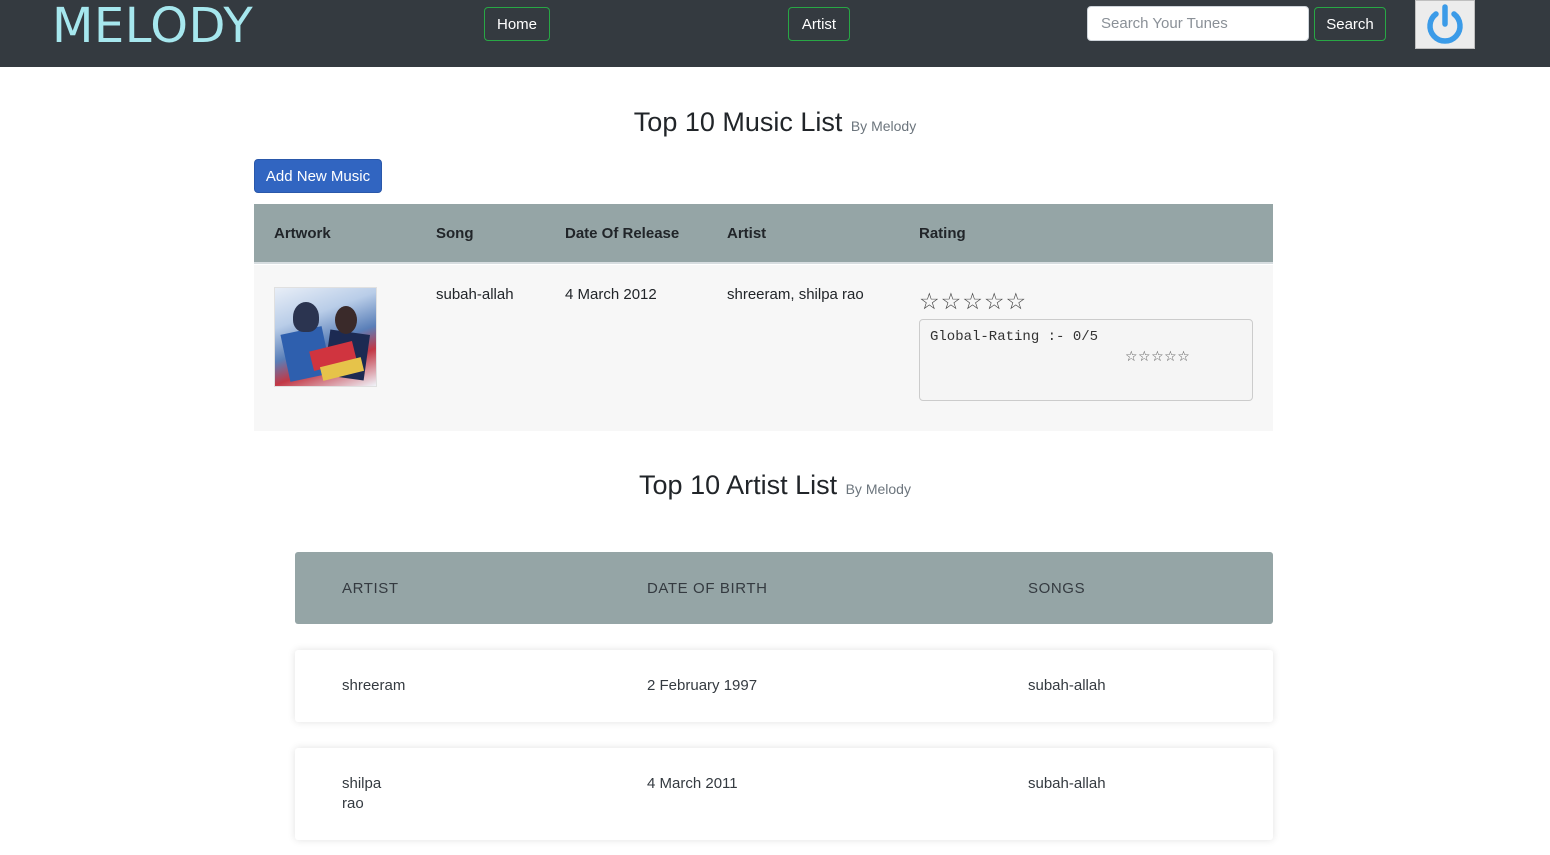  Describe the element at coordinates (325, 337) in the screenshot. I see `album-artwork` at that location.